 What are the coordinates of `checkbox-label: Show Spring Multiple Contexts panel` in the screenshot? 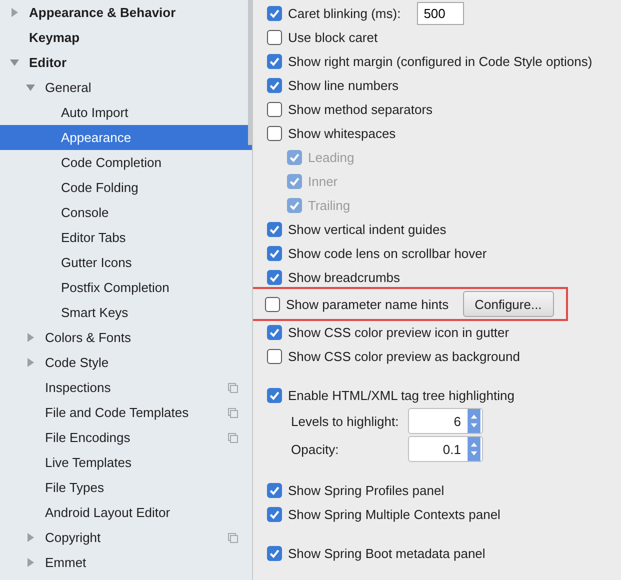 It's located at (394, 514).